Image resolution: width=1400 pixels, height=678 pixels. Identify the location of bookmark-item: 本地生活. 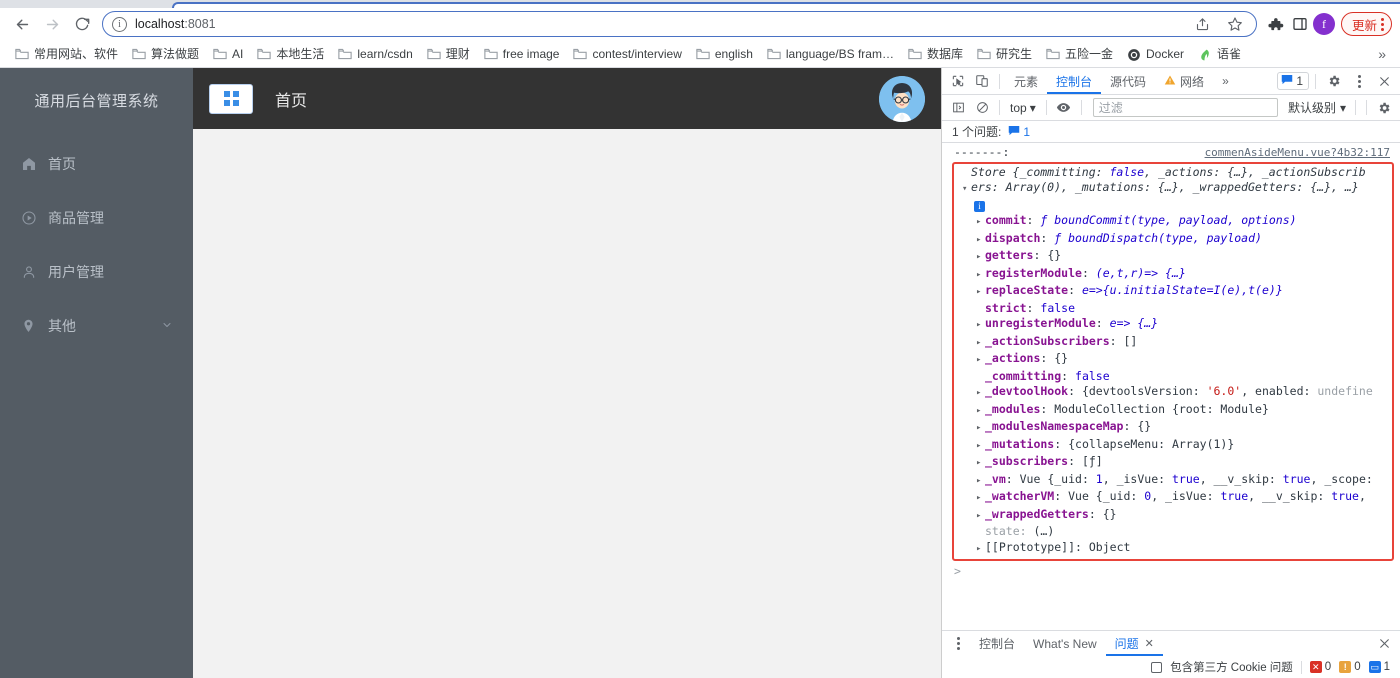
(290, 53).